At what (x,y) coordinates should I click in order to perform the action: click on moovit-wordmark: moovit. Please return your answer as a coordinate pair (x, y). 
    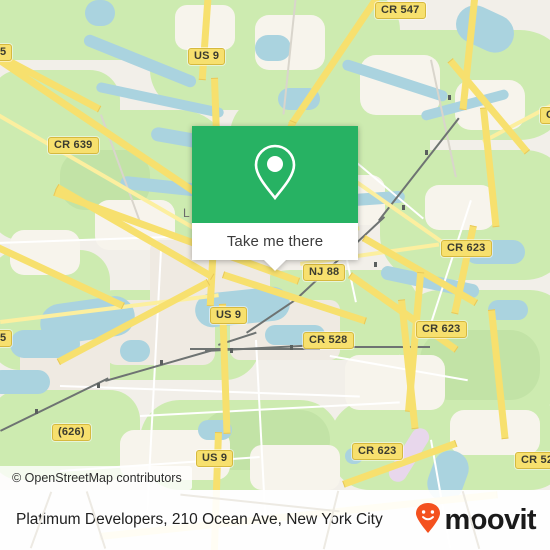
    Looking at the image, I should click on (490, 519).